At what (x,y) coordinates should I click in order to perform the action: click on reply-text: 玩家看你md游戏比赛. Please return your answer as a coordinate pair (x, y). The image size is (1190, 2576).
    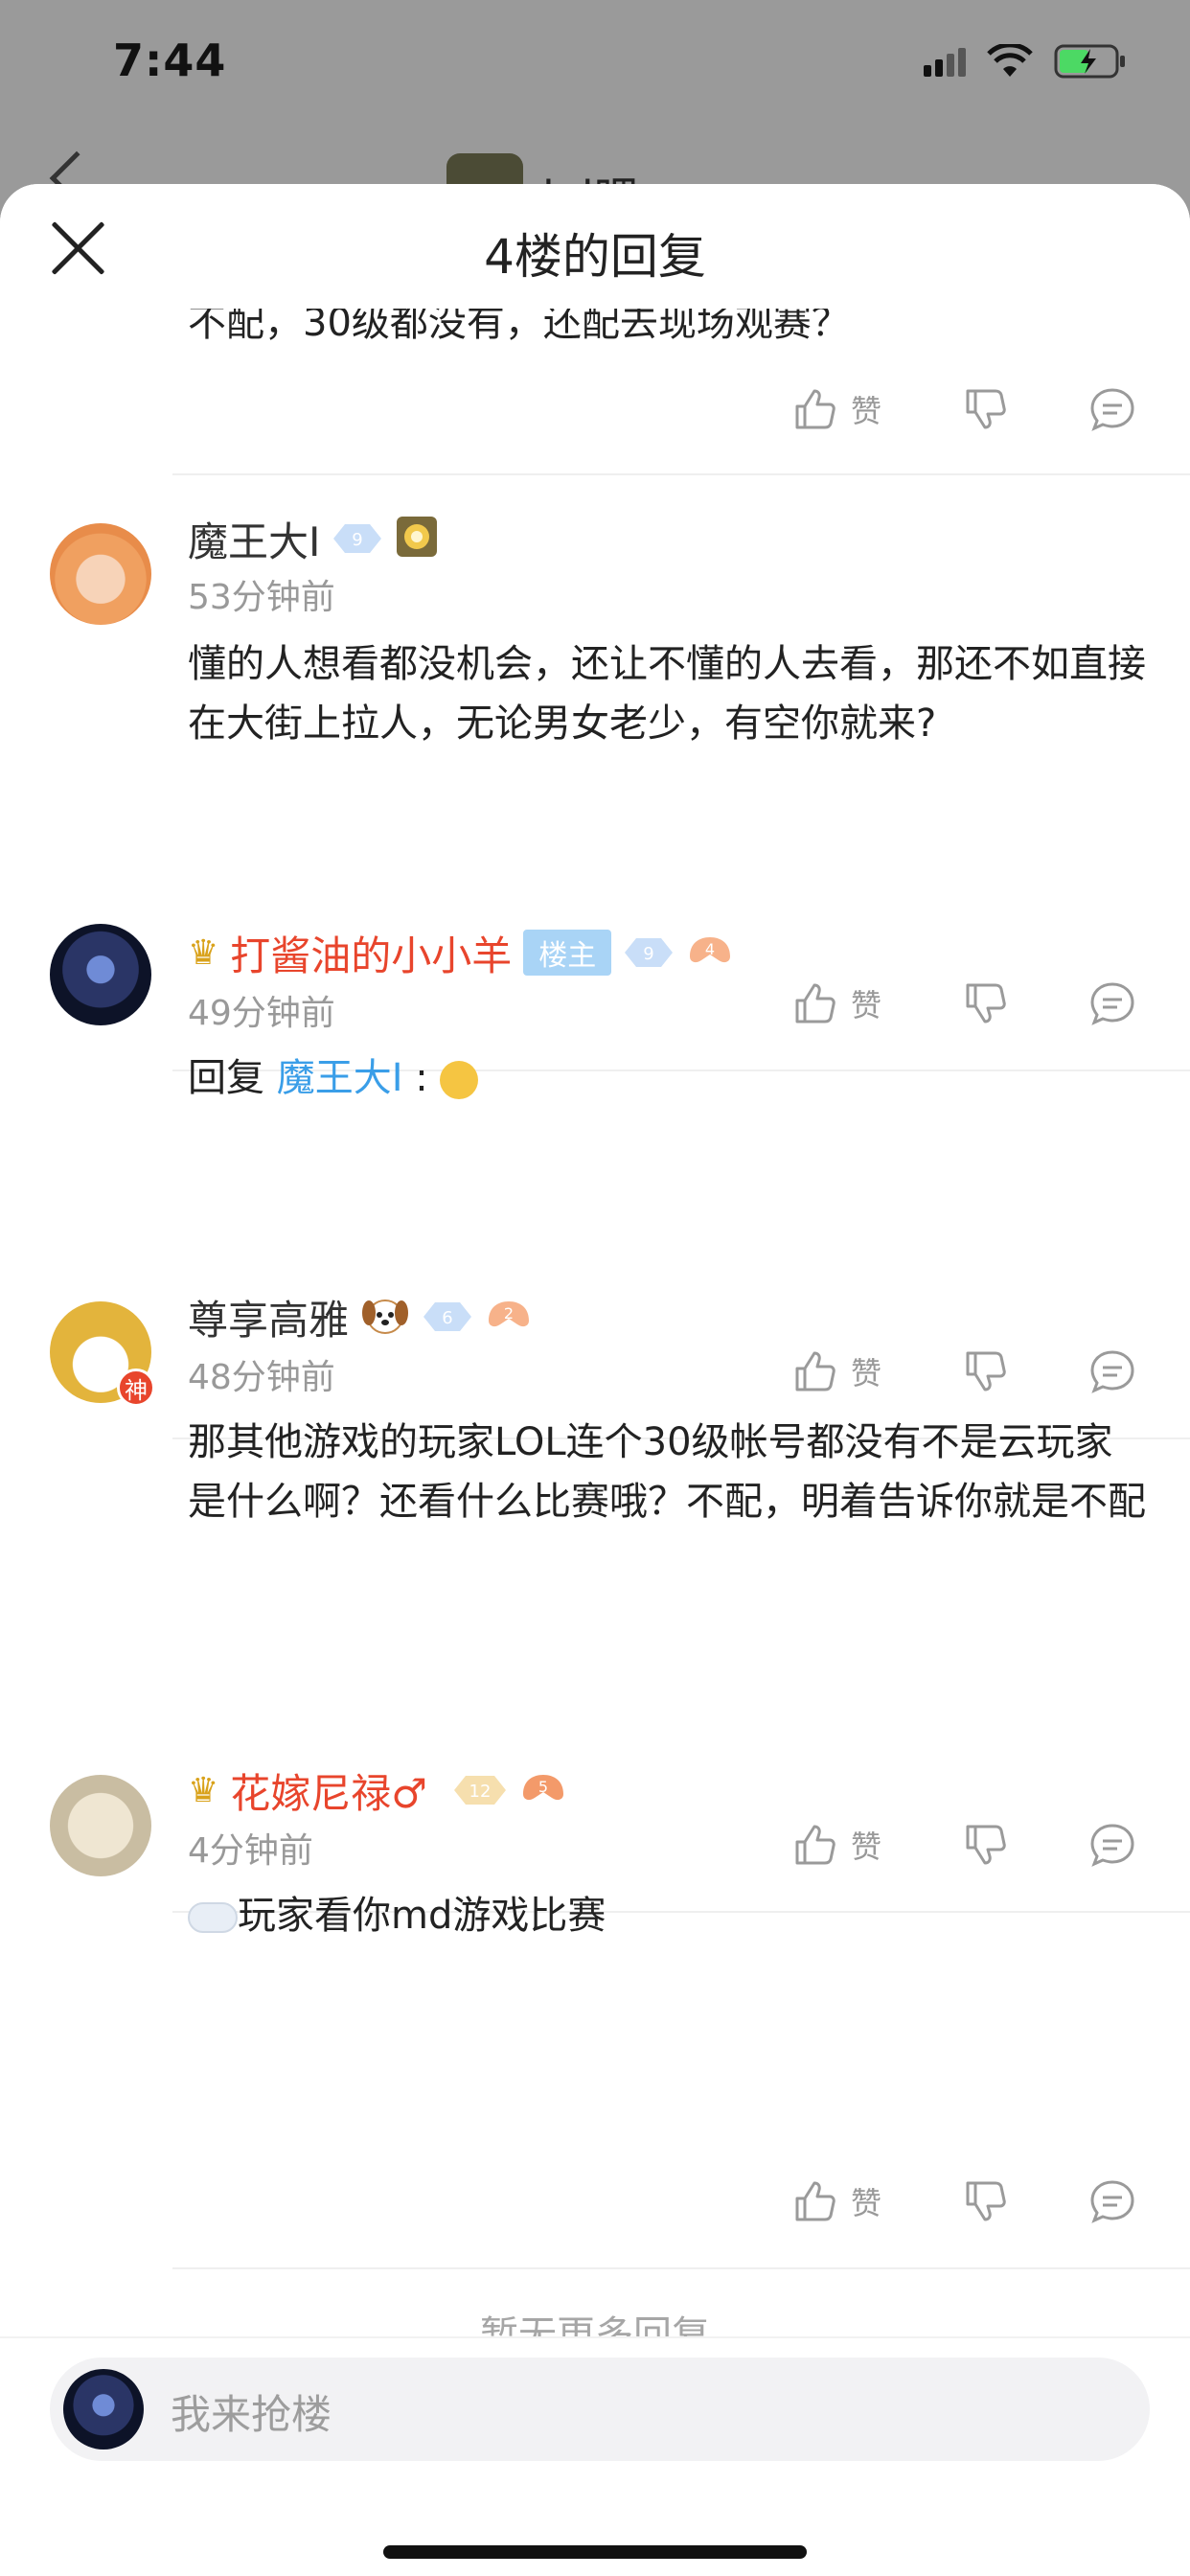
    Looking at the image, I should click on (667, 1915).